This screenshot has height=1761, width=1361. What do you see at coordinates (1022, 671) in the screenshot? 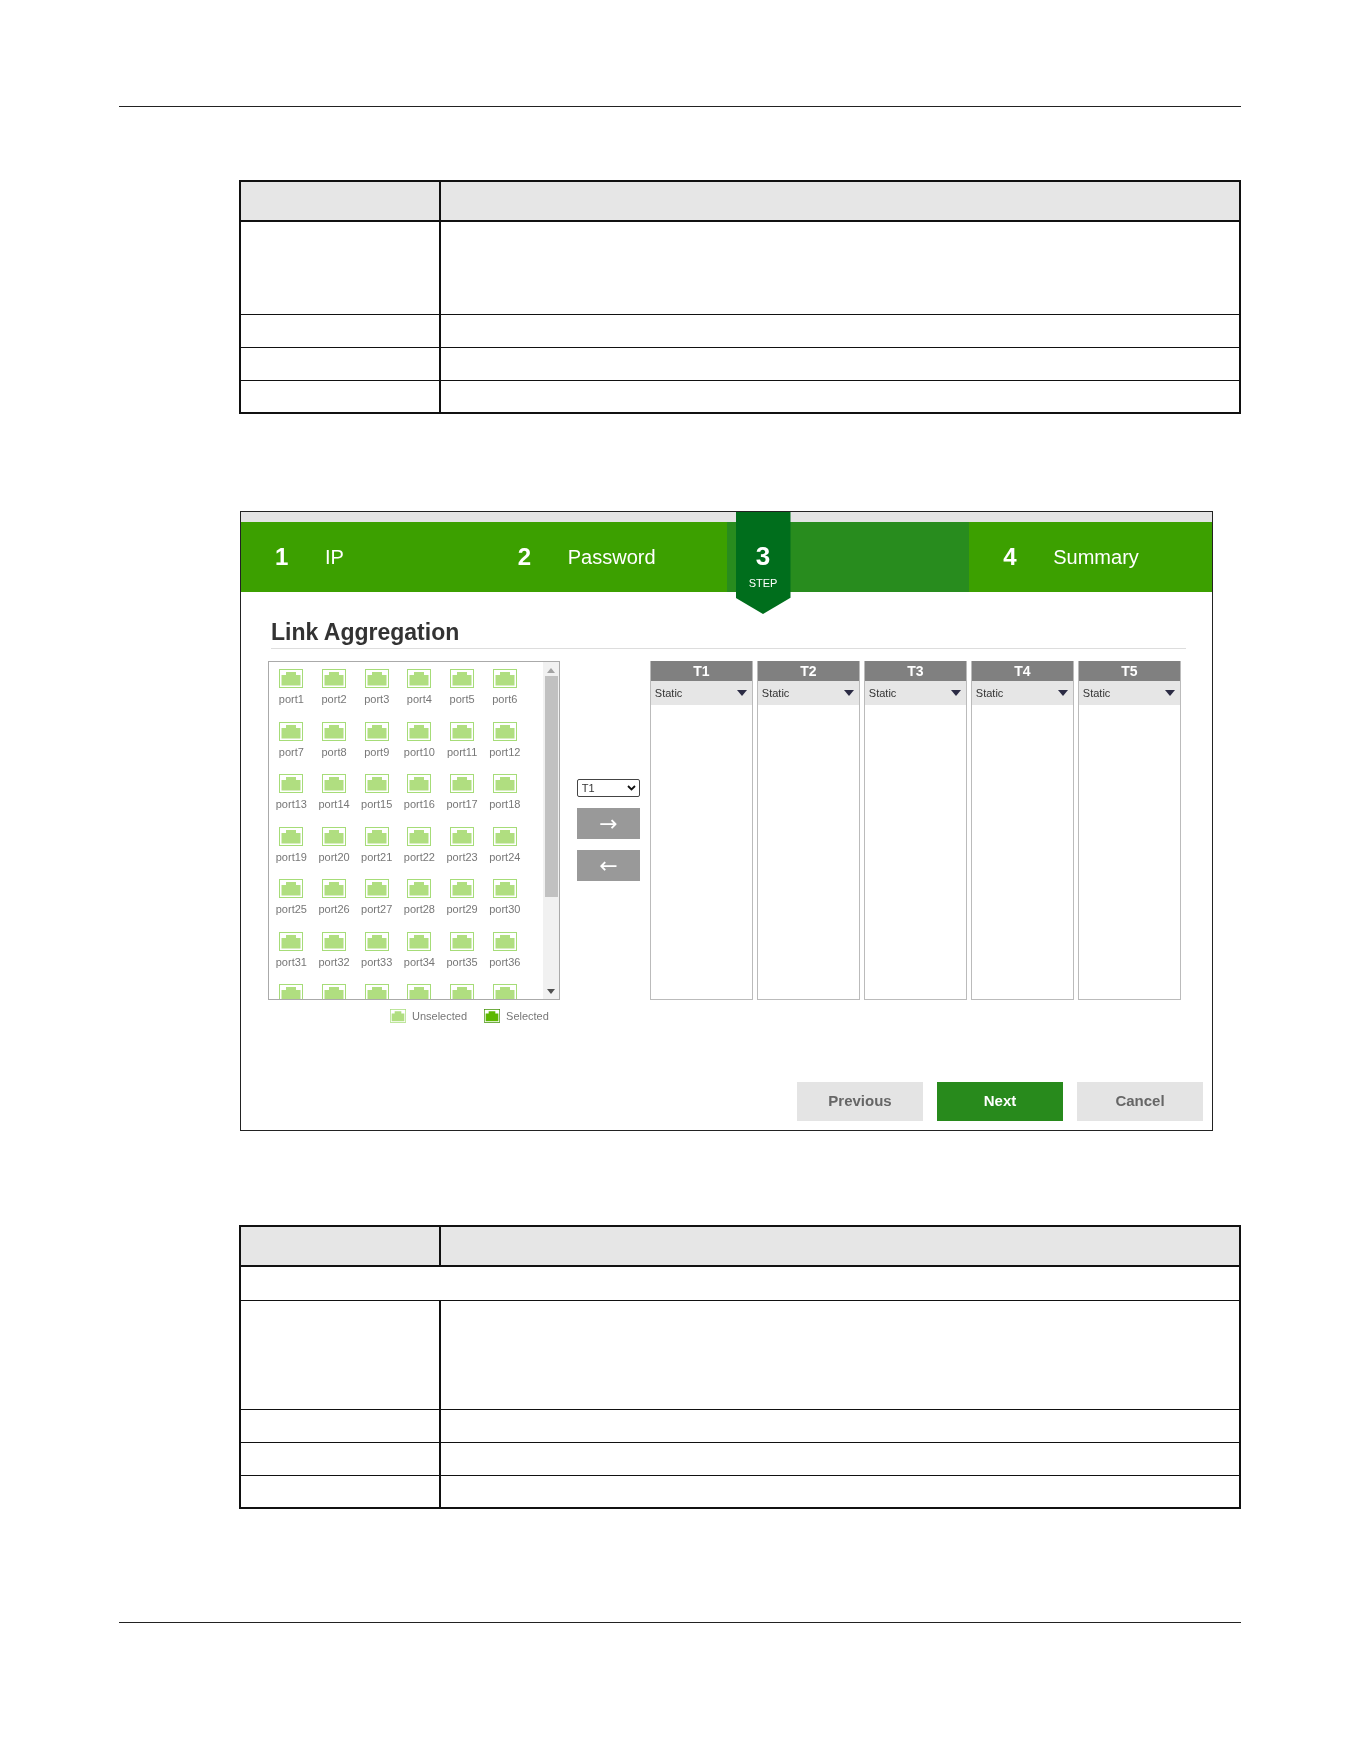
I see `trunk-header: T4` at bounding box center [1022, 671].